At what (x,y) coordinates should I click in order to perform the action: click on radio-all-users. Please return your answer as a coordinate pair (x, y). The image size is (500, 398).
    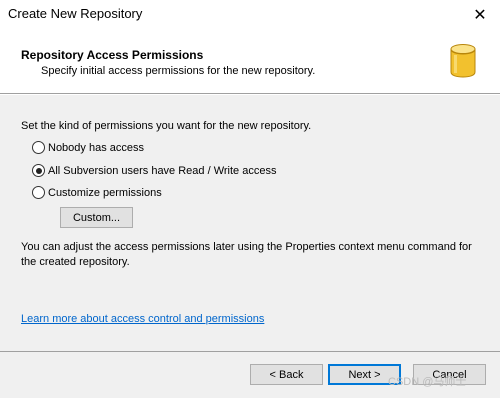
    Looking at the image, I should click on (38, 170).